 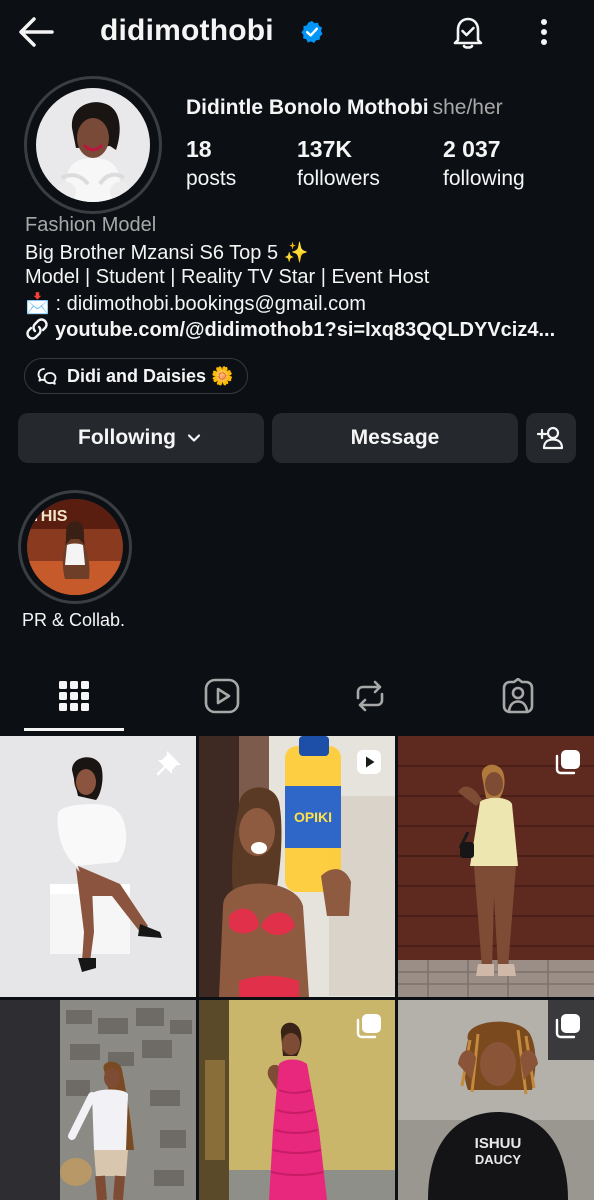 What do you see at coordinates (127, 437) in the screenshot?
I see `following-button-label: Following` at bounding box center [127, 437].